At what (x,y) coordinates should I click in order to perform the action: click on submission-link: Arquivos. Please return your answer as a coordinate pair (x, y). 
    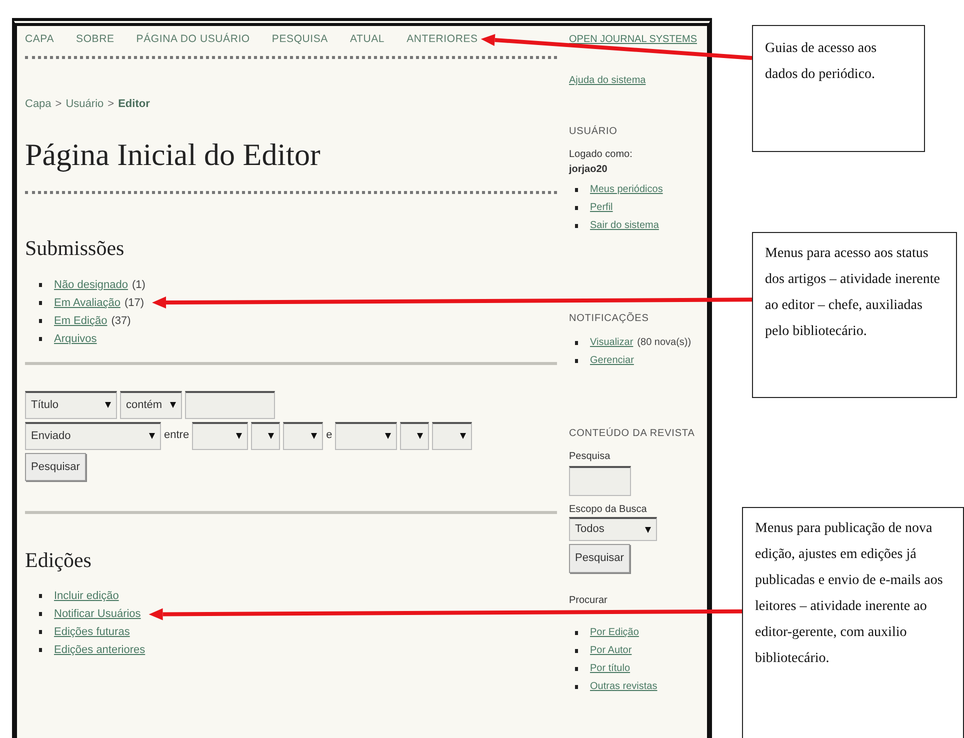
    Looking at the image, I should click on (75, 339).